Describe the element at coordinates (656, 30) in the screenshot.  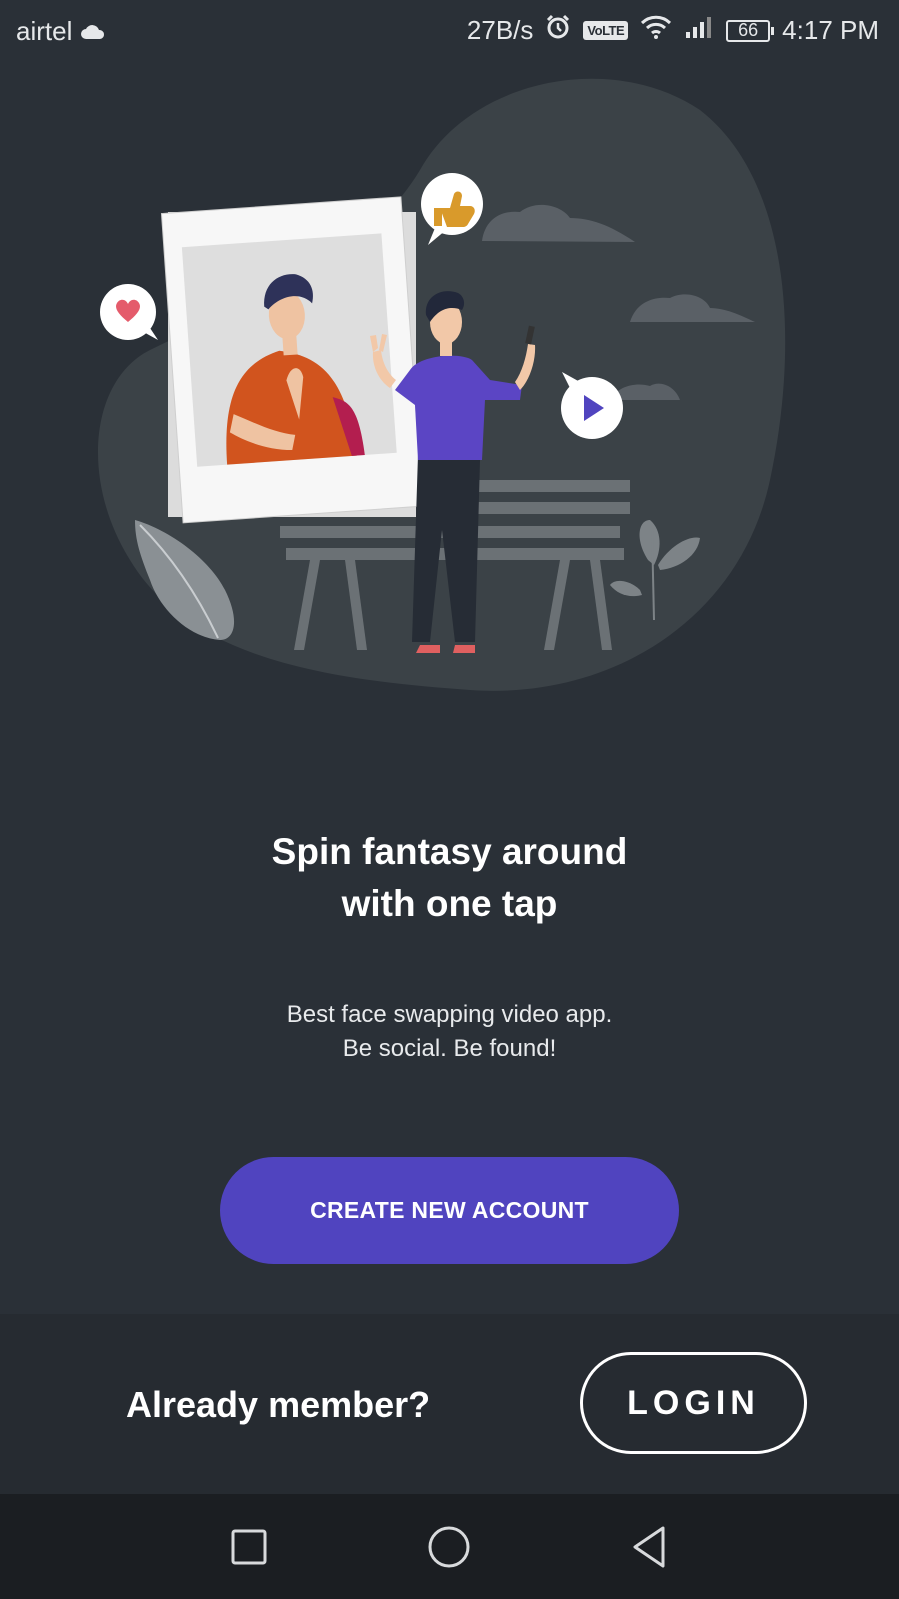
I see `wifi-icon` at that location.